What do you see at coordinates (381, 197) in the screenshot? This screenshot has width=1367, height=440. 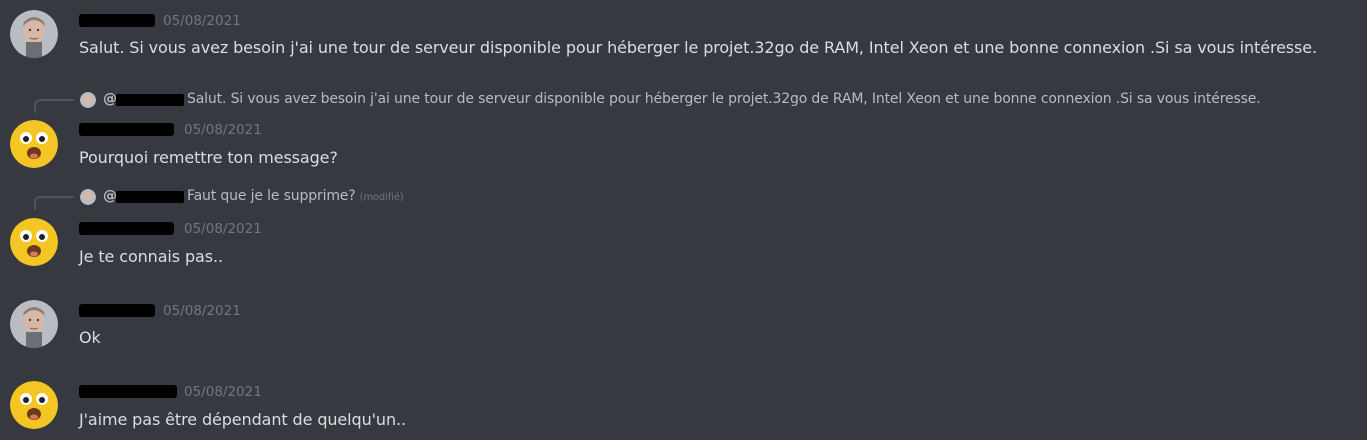 I see `edited-label: (modifié)` at bounding box center [381, 197].